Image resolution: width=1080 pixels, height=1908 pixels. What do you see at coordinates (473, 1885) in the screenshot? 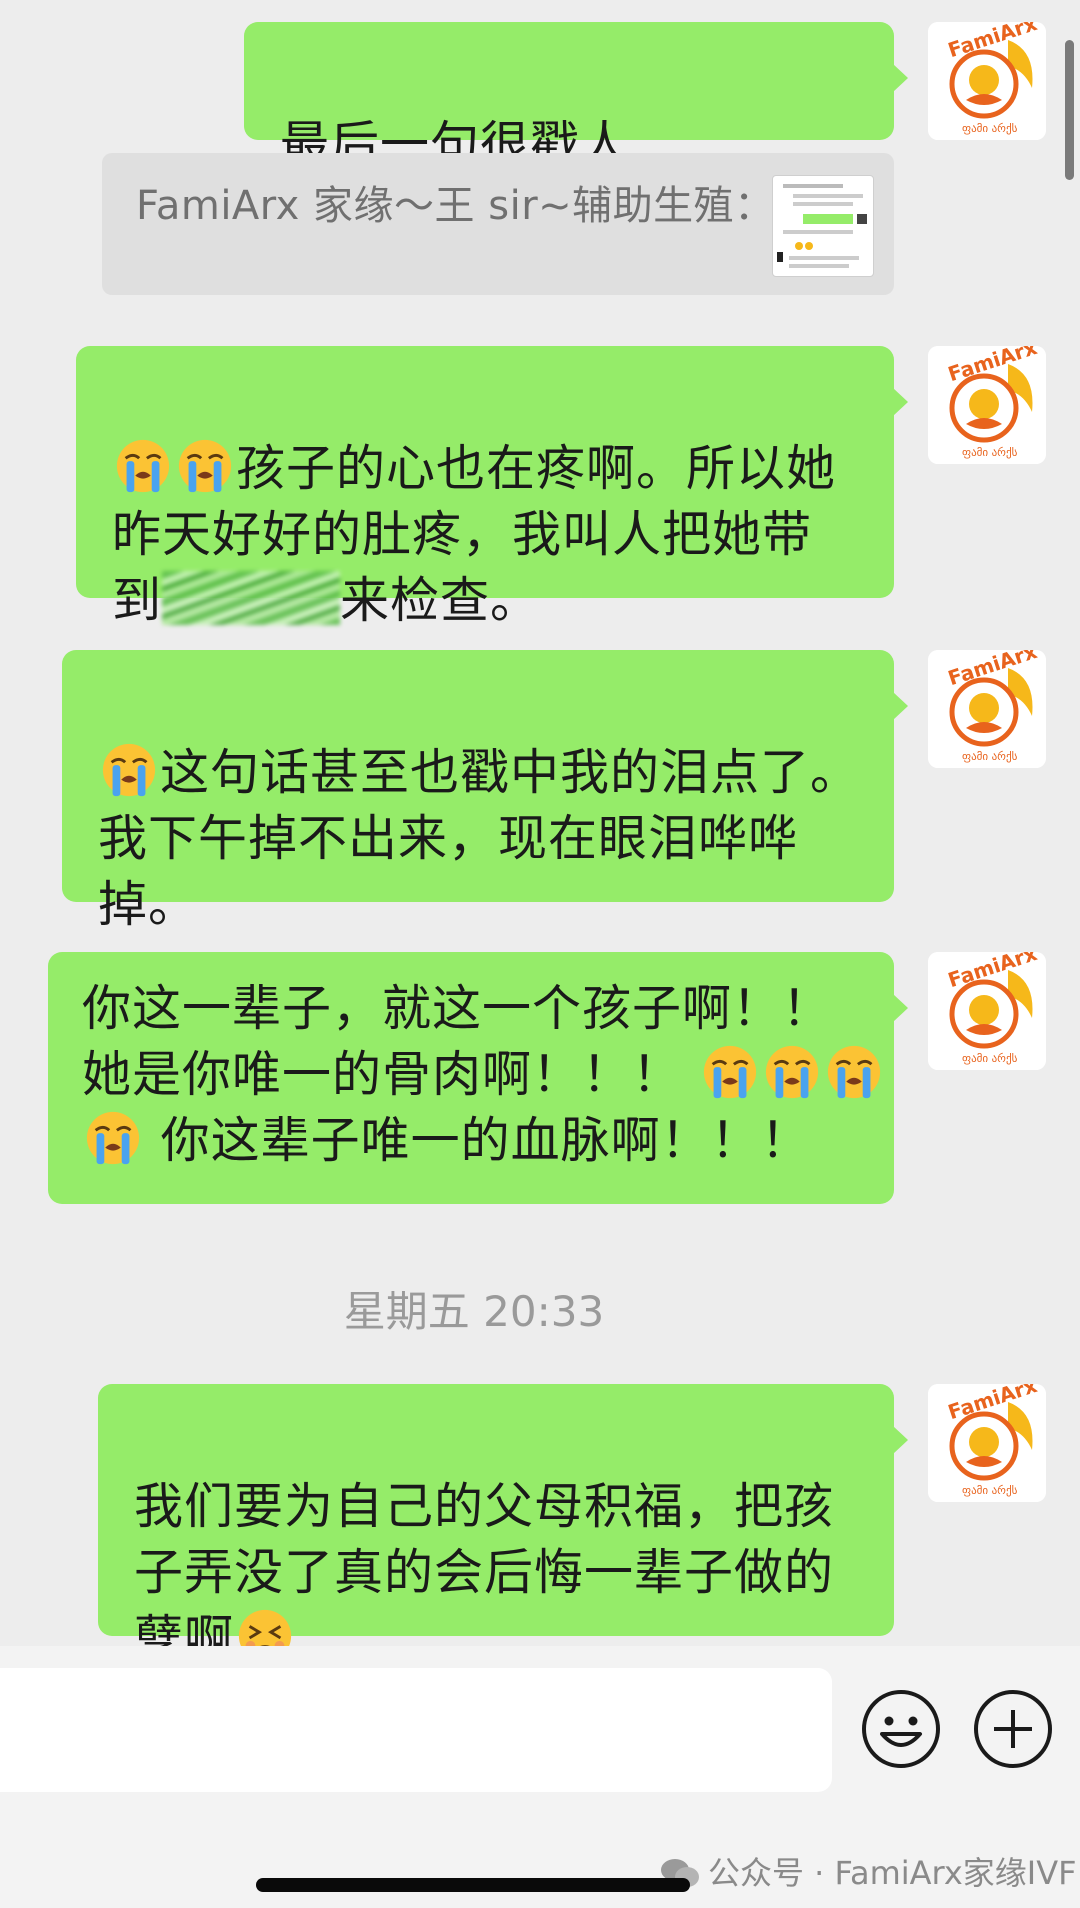
I see `home-indicator` at bounding box center [473, 1885].